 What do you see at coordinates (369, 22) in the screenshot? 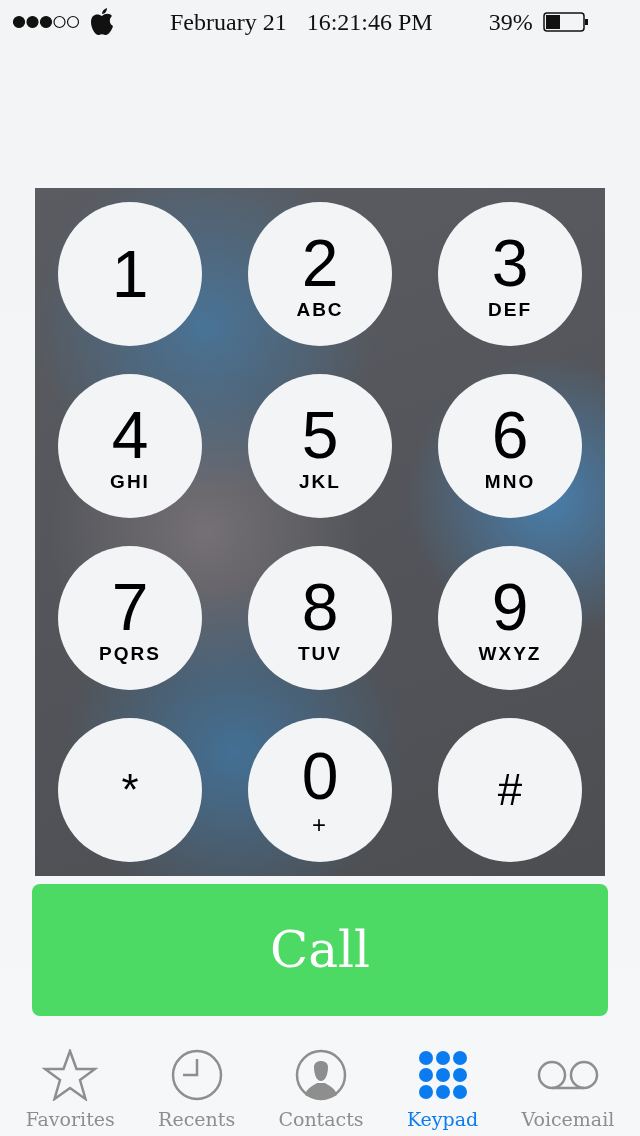
I see `clock-text: 16:21:46 PM` at bounding box center [369, 22].